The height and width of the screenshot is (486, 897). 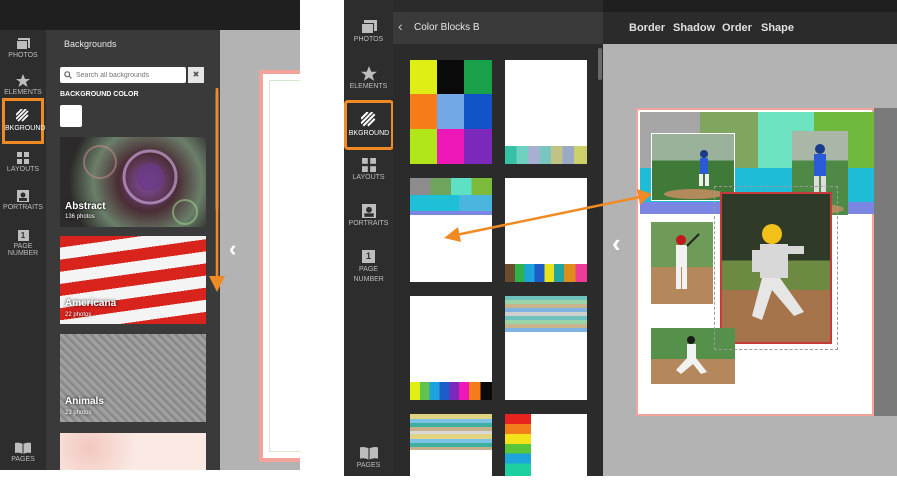 I want to click on left-nav-label: PAGE NUMBER, so click(x=23, y=250).